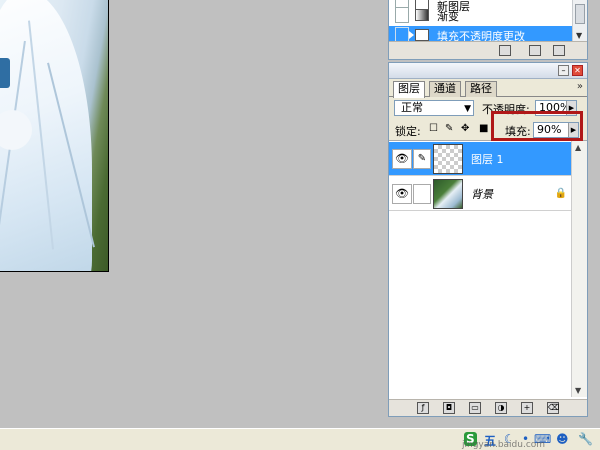  Describe the element at coordinates (465, 129) in the screenshot. I see `lock-move-icon: ✥` at that location.